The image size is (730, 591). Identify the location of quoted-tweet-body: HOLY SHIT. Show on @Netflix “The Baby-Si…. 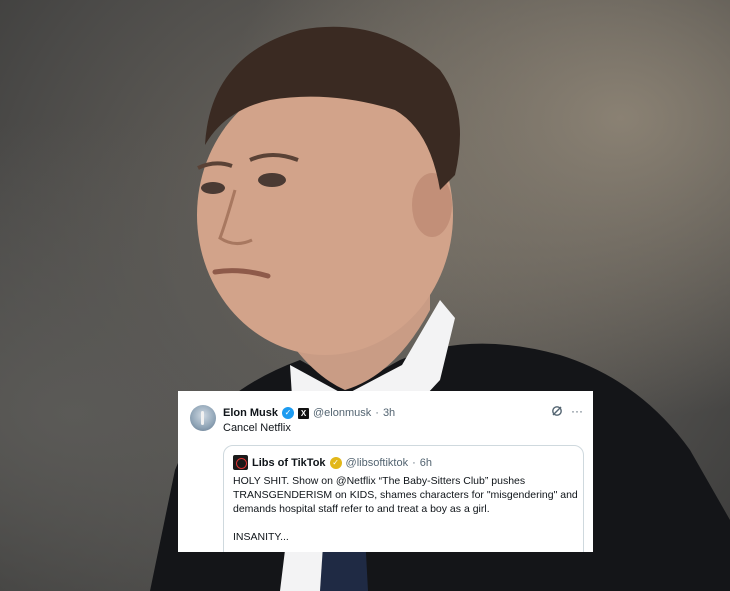
(405, 513).